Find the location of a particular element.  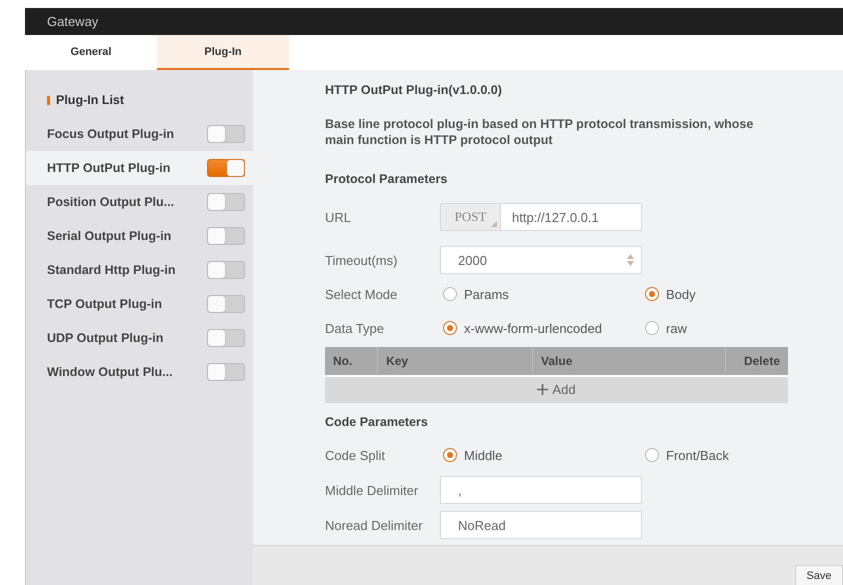

plus-icon is located at coordinates (542, 389).